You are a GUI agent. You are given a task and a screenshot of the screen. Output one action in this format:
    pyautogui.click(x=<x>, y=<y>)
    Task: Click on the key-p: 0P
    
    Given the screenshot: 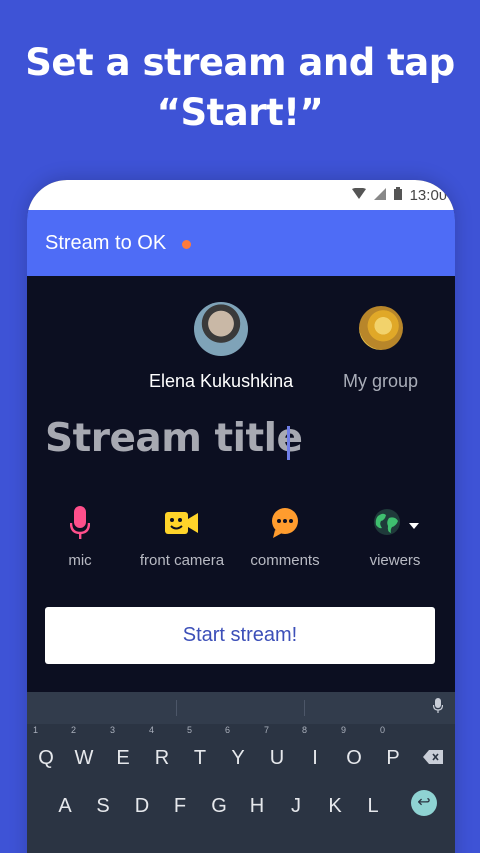 What is the action you would take?
    pyautogui.click(x=393, y=750)
    